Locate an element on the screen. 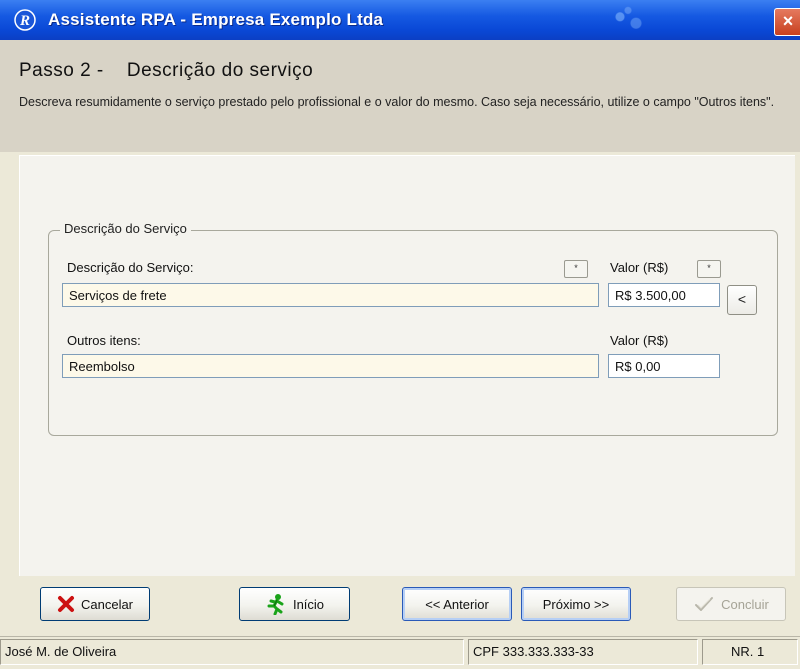 Image resolution: width=800 pixels, height=669 pixels. start-label: Início is located at coordinates (308, 604).